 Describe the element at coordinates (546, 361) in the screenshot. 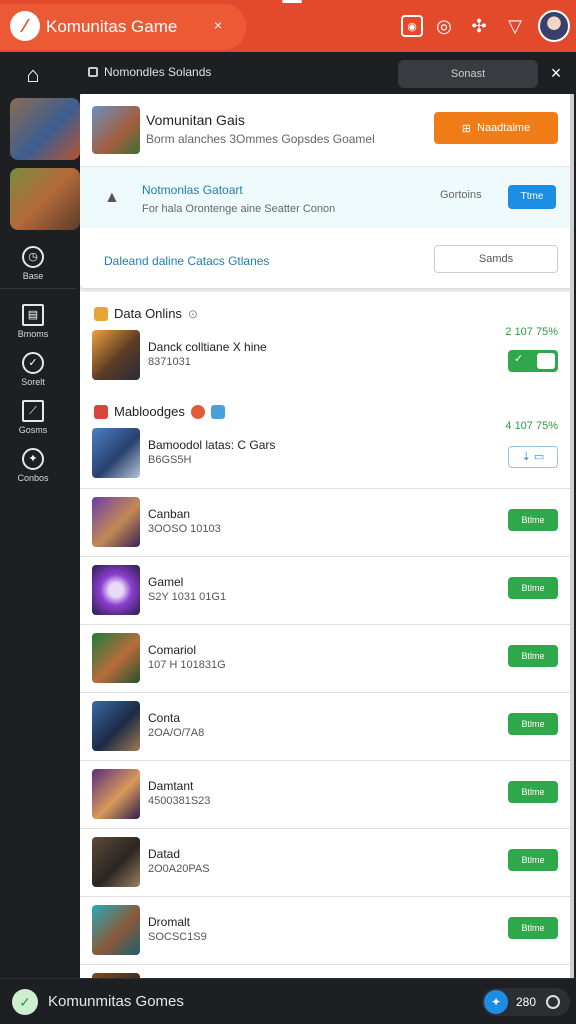

I see `toggle-knob` at that location.